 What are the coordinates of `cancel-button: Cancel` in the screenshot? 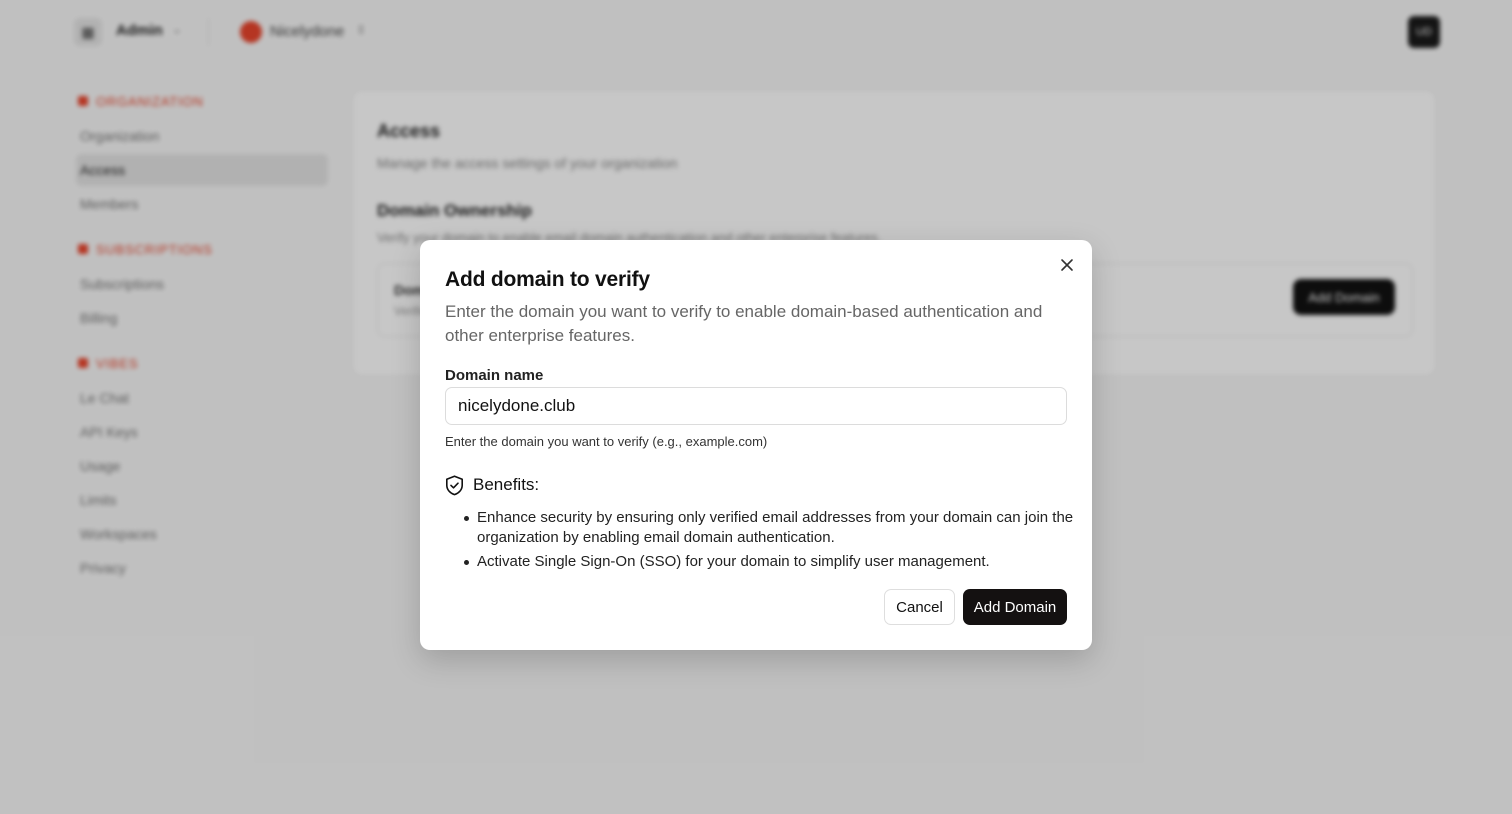 It's located at (919, 607).